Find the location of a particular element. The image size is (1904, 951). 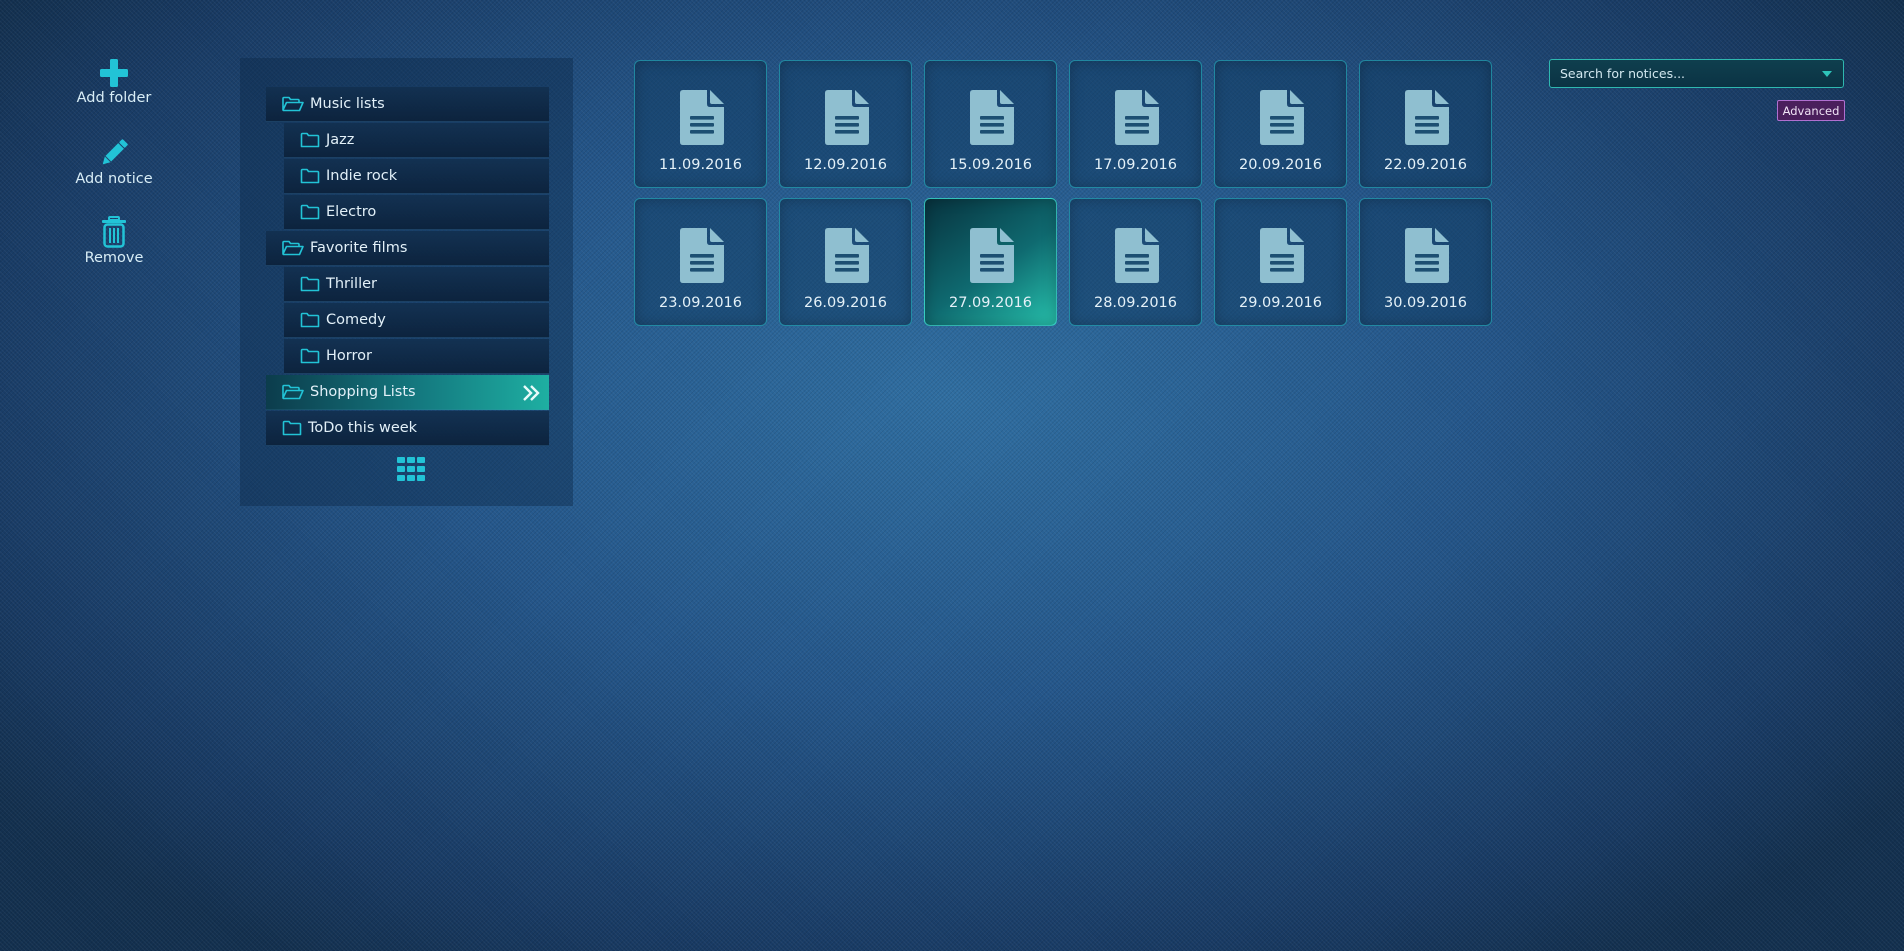

notice-date: 22.09.2016 is located at coordinates (1425, 165).